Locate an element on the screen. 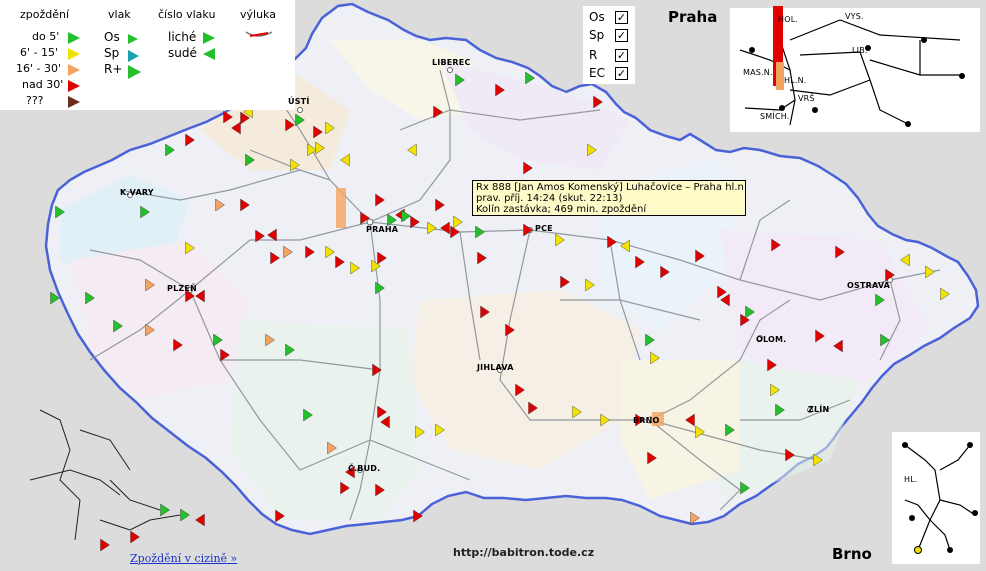  delay-6-15-icon is located at coordinates (74, 54).